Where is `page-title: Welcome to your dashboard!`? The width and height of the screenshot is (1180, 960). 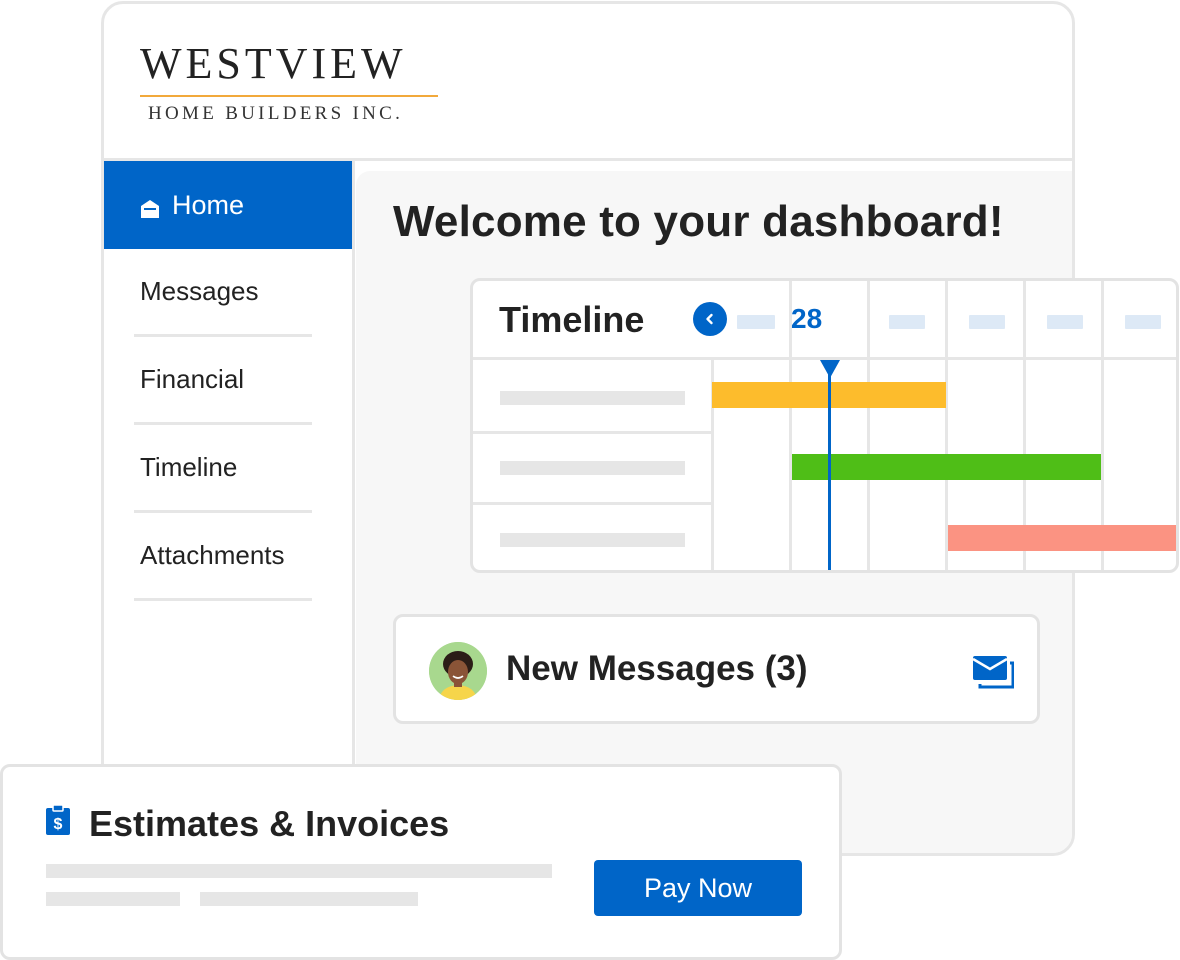
page-title: Welcome to your dashboard! is located at coordinates (698, 221).